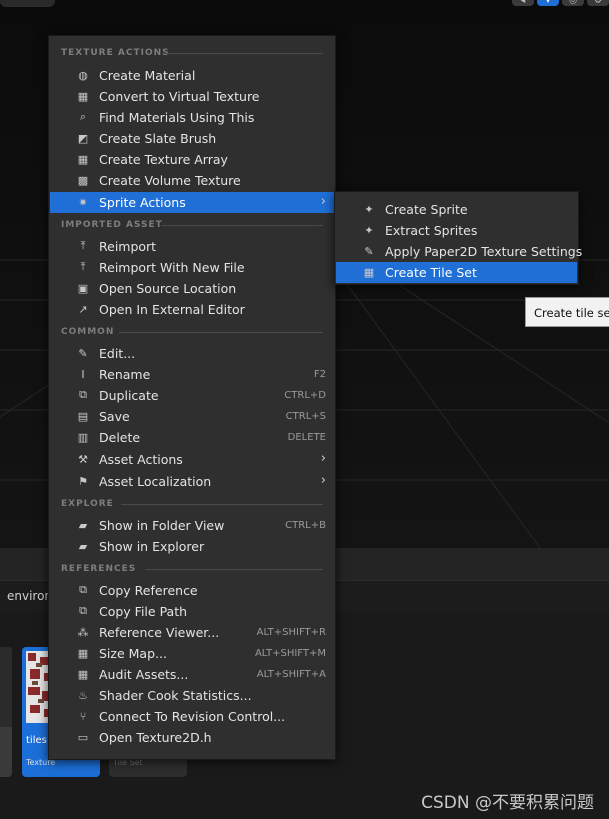 This screenshot has height=819, width=609. Describe the element at coordinates (6, 687) in the screenshot. I see `asset-thumbnail` at that location.